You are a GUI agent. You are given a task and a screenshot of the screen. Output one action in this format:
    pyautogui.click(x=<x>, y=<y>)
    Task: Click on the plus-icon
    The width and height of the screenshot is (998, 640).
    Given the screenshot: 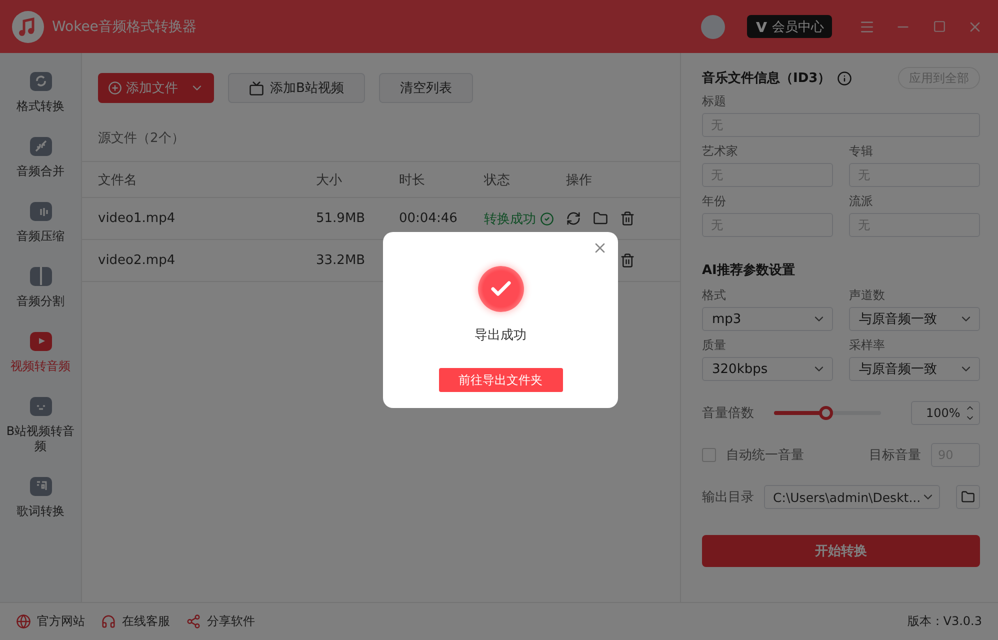 What is the action you would take?
    pyautogui.click(x=115, y=88)
    